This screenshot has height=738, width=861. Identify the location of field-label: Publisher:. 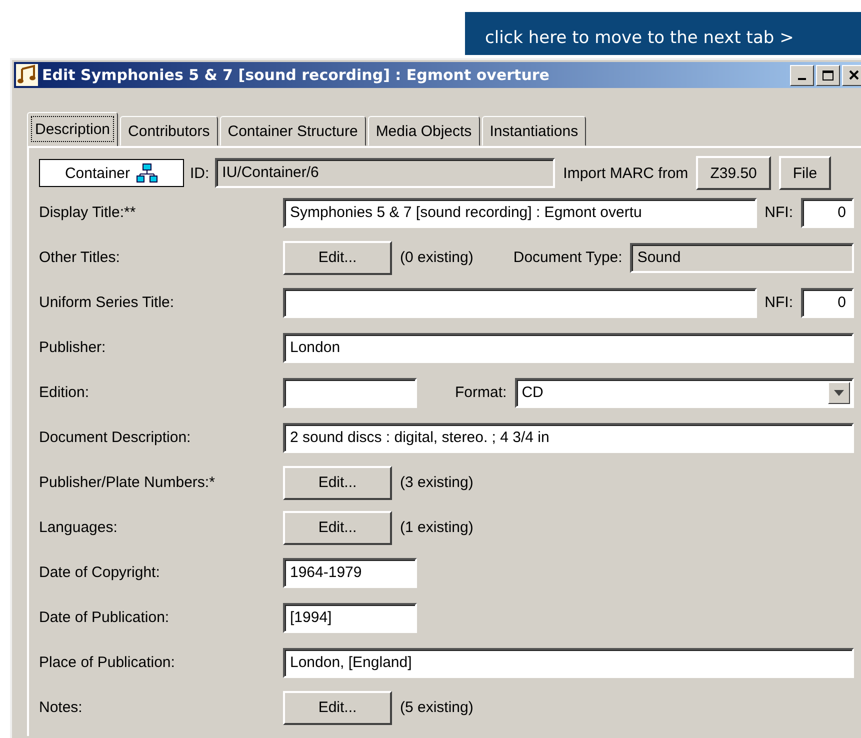
(73, 347).